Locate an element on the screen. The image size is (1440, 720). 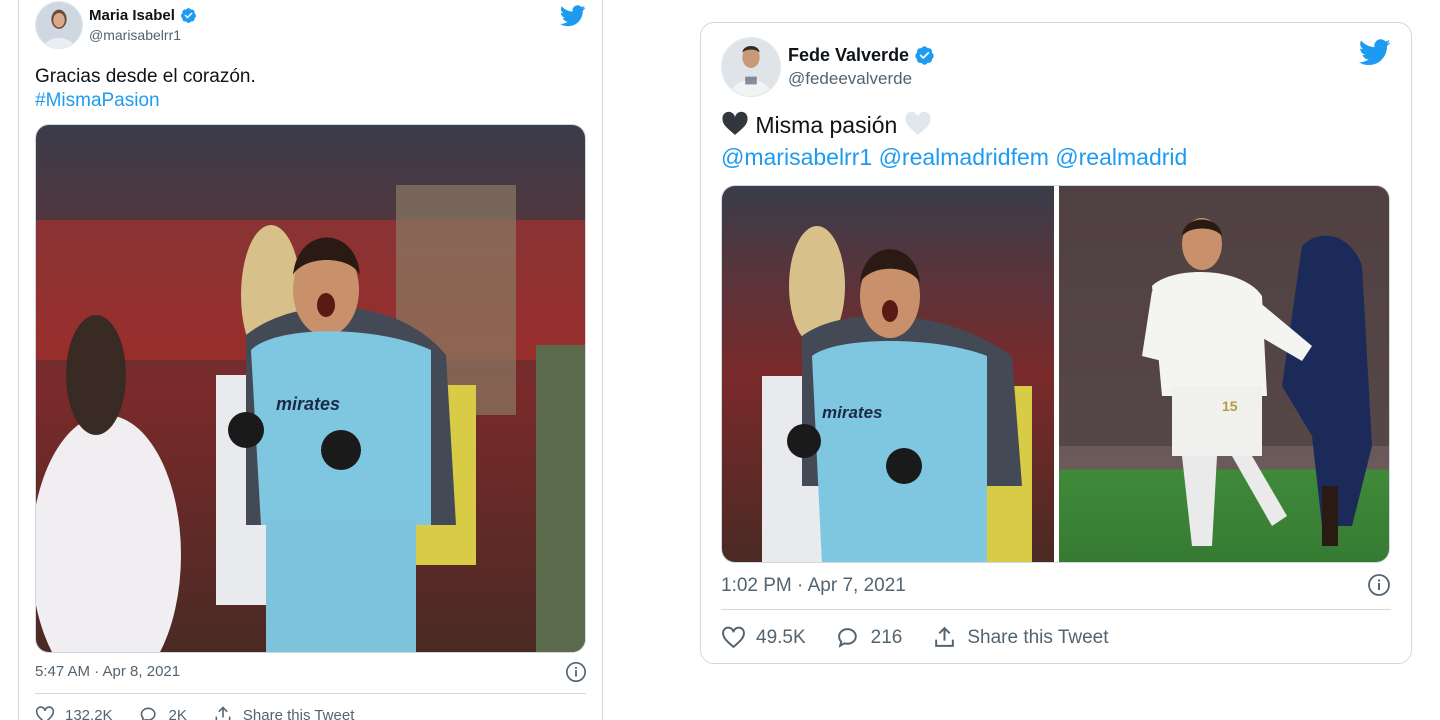
like-button: 132.2K is located at coordinates (74, 712).